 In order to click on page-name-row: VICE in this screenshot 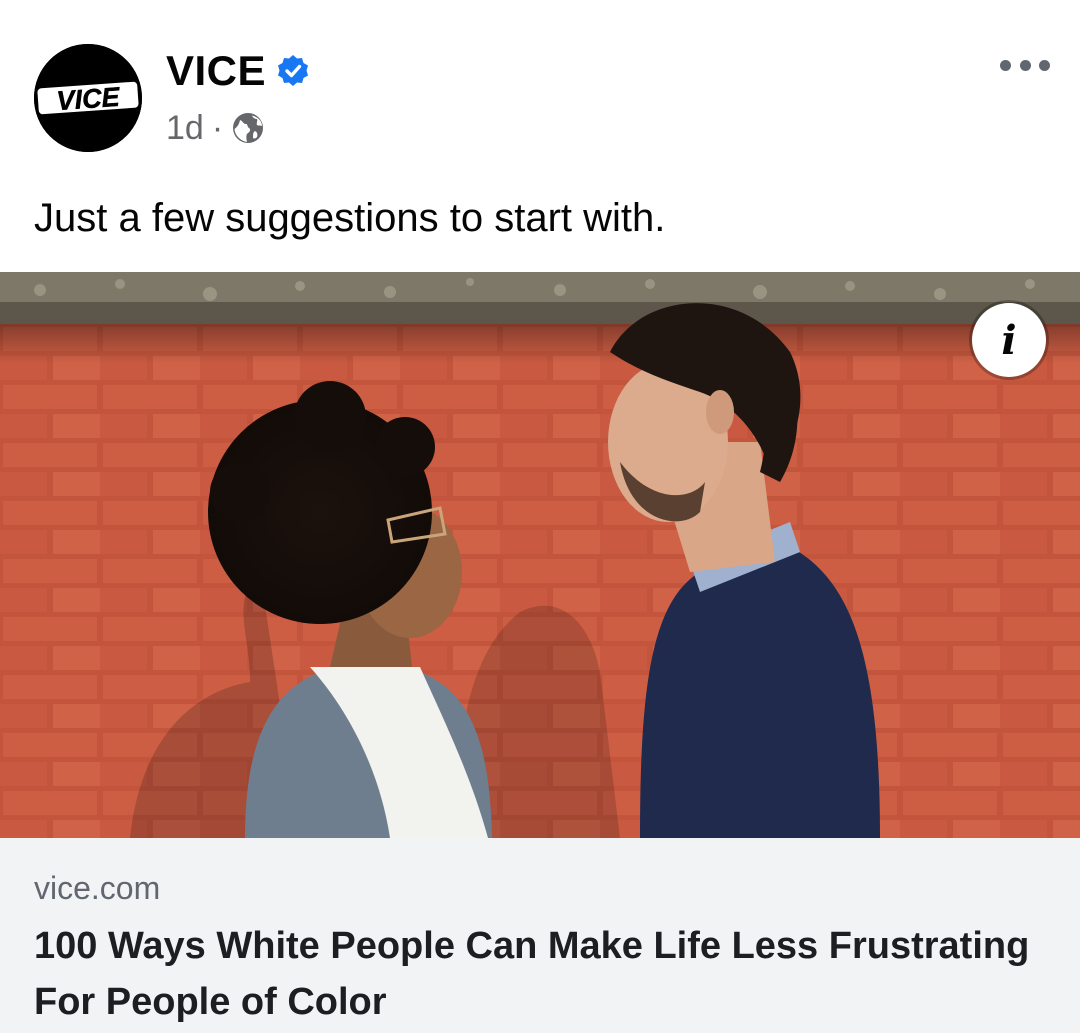, I will do `click(238, 71)`.